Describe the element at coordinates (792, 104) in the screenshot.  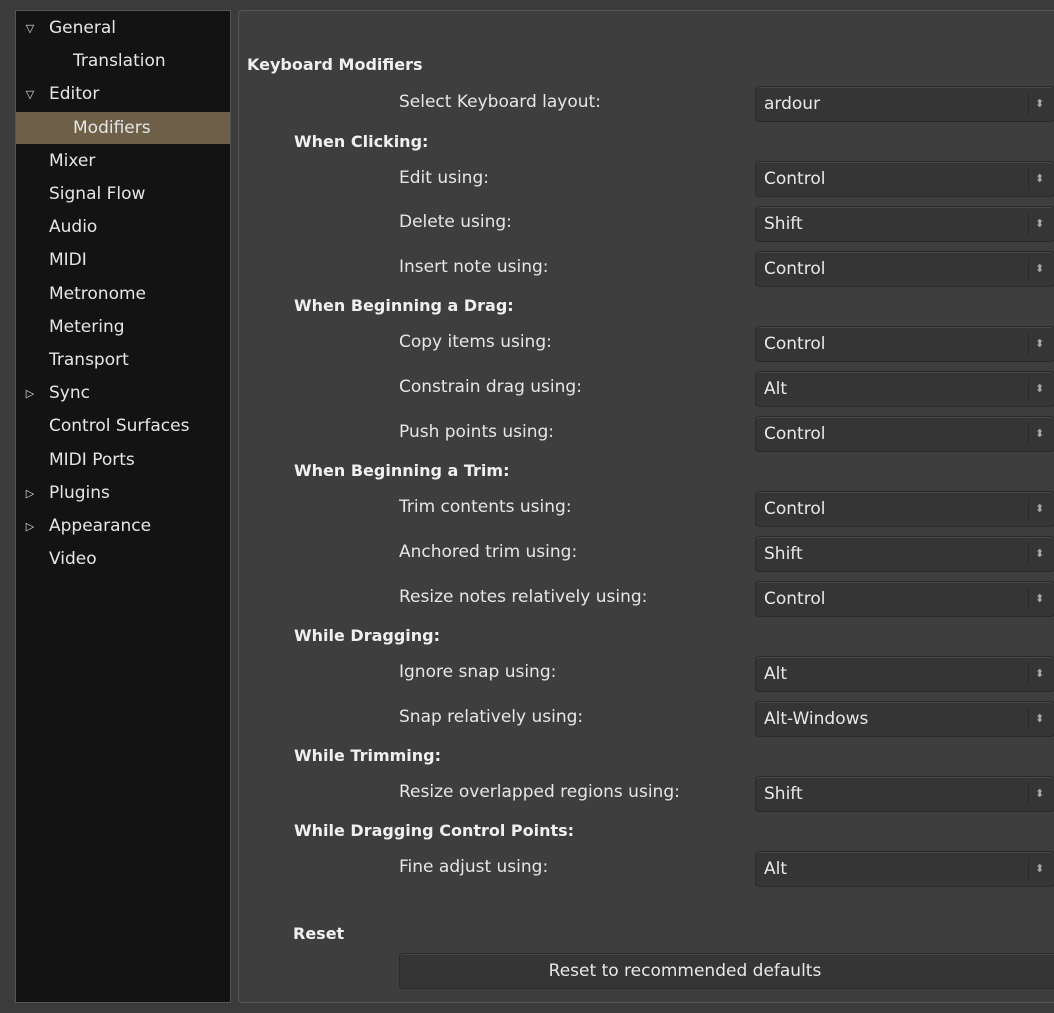
I see `combo-value: ardour` at that location.